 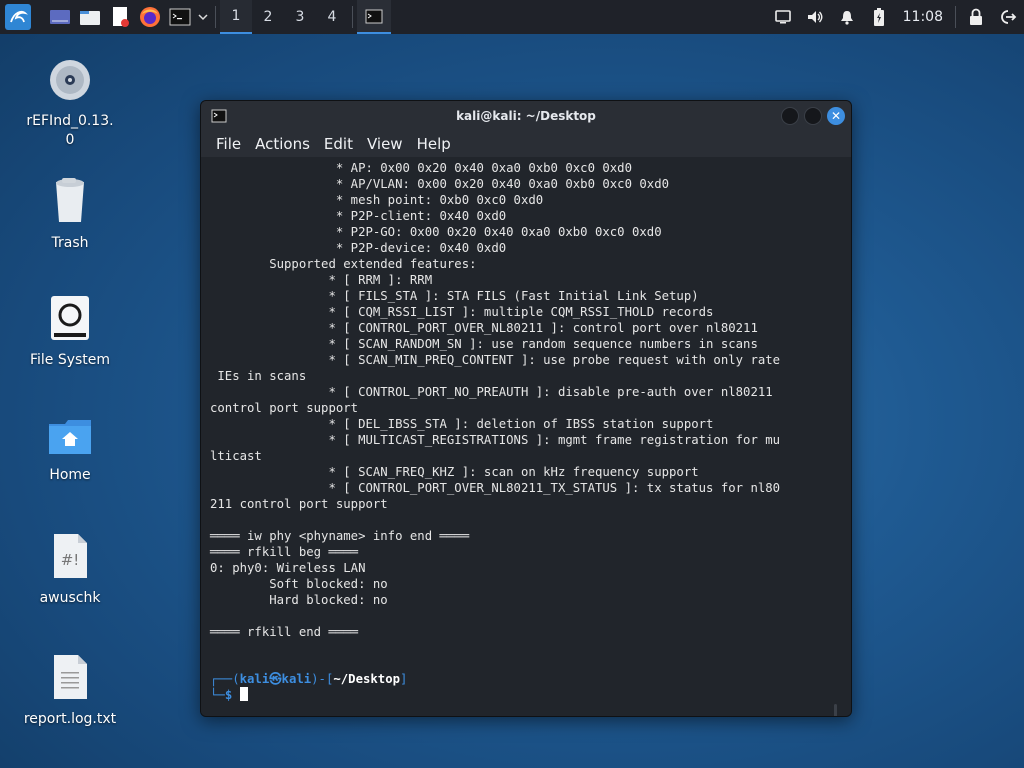 What do you see at coordinates (374, 17) in the screenshot?
I see `taskbar-terminal-window` at bounding box center [374, 17].